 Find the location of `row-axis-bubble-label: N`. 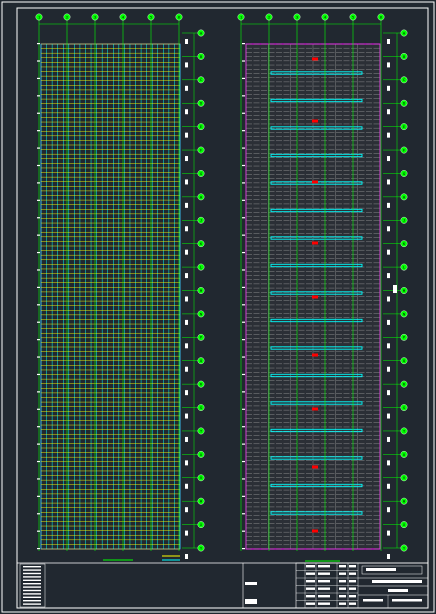

row-axis-bubble-label: N is located at coordinates (404, 314).